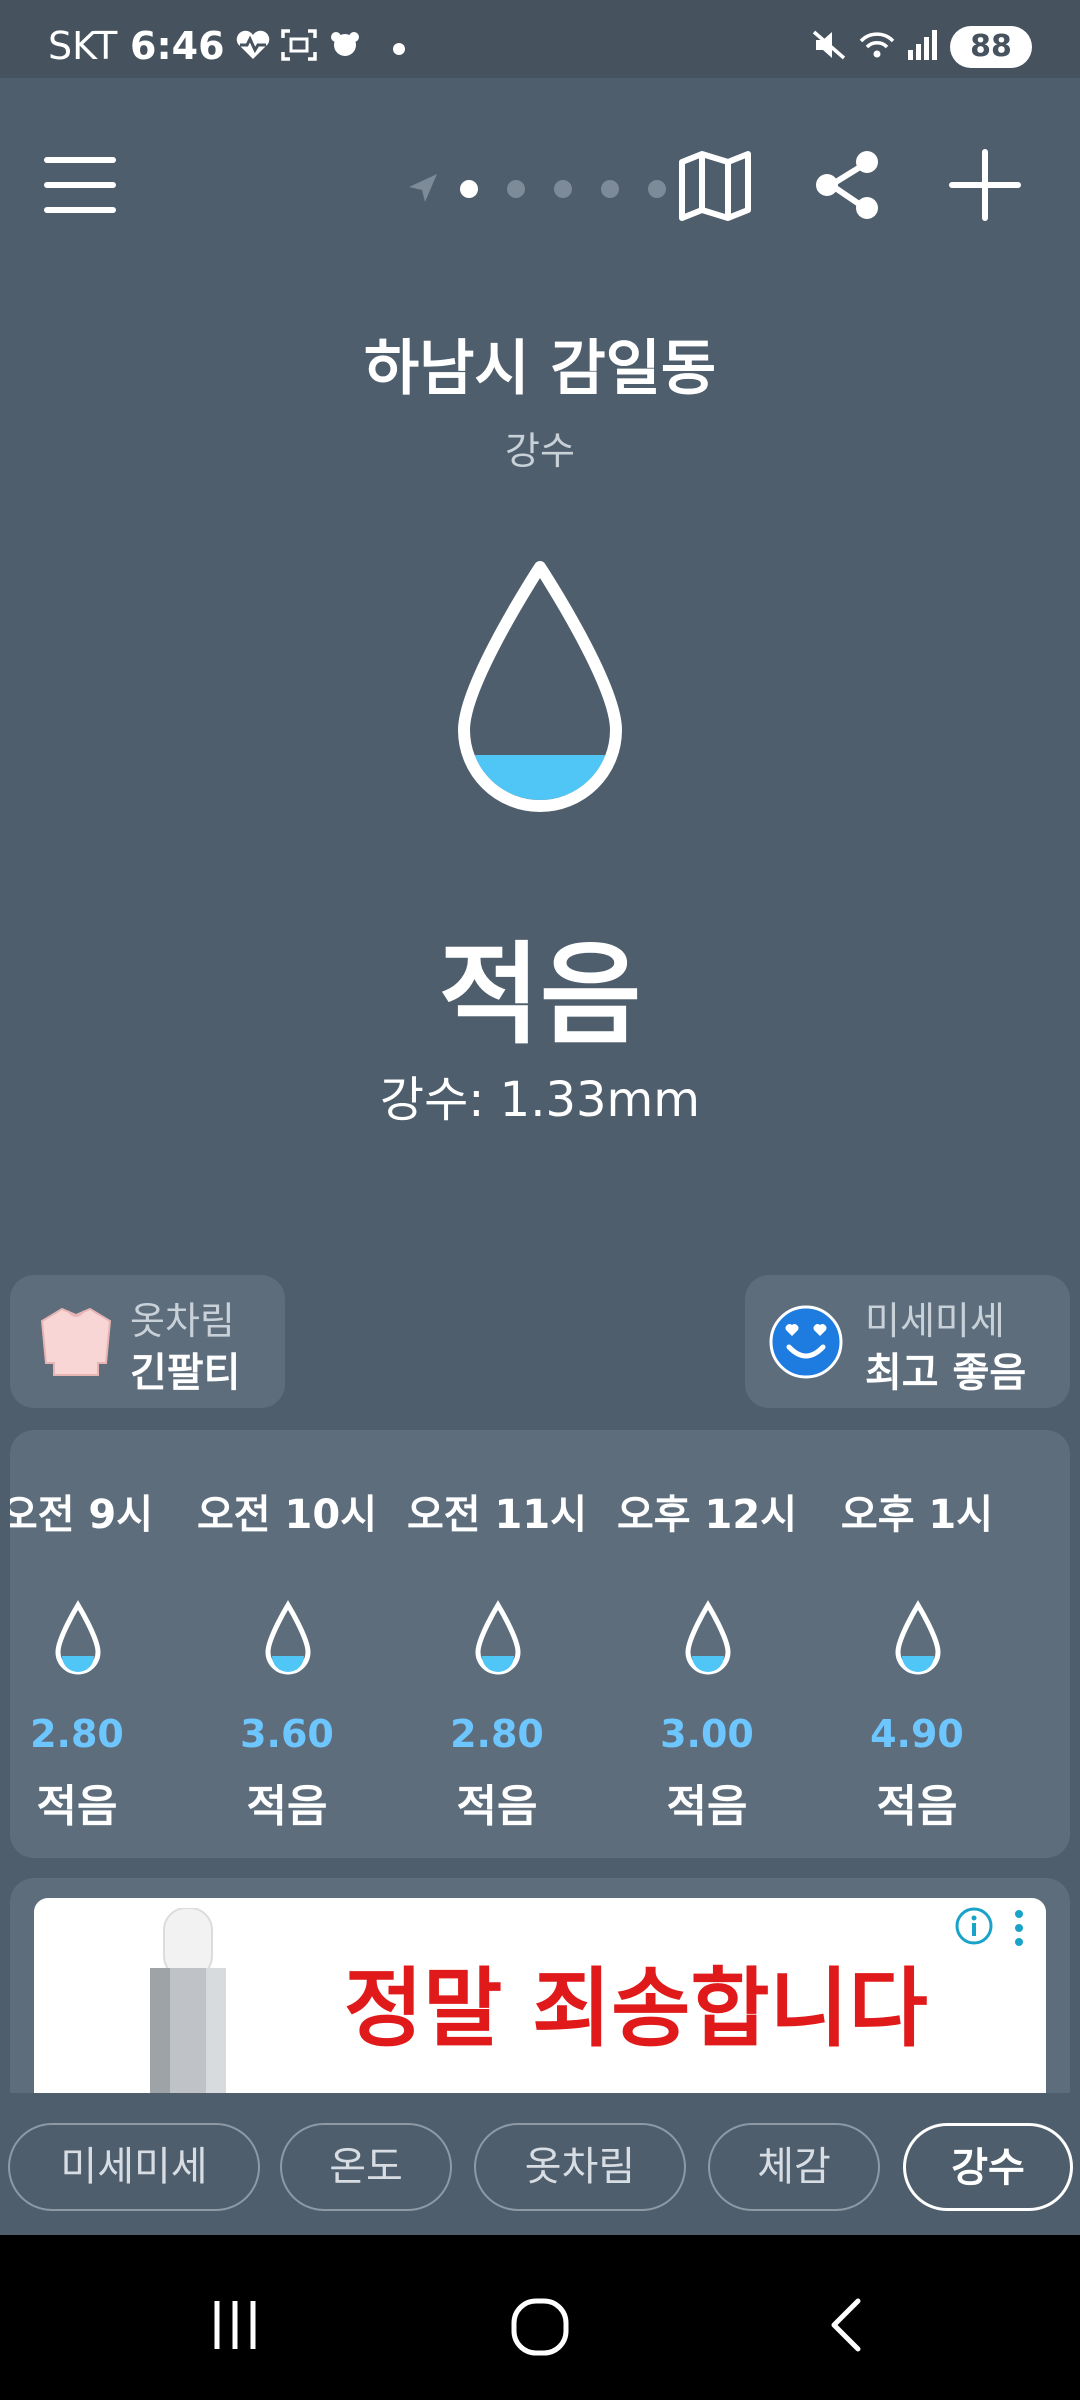 The width and height of the screenshot is (1080, 2400). Describe the element at coordinates (848, 185) in the screenshot. I see `share-icon` at that location.